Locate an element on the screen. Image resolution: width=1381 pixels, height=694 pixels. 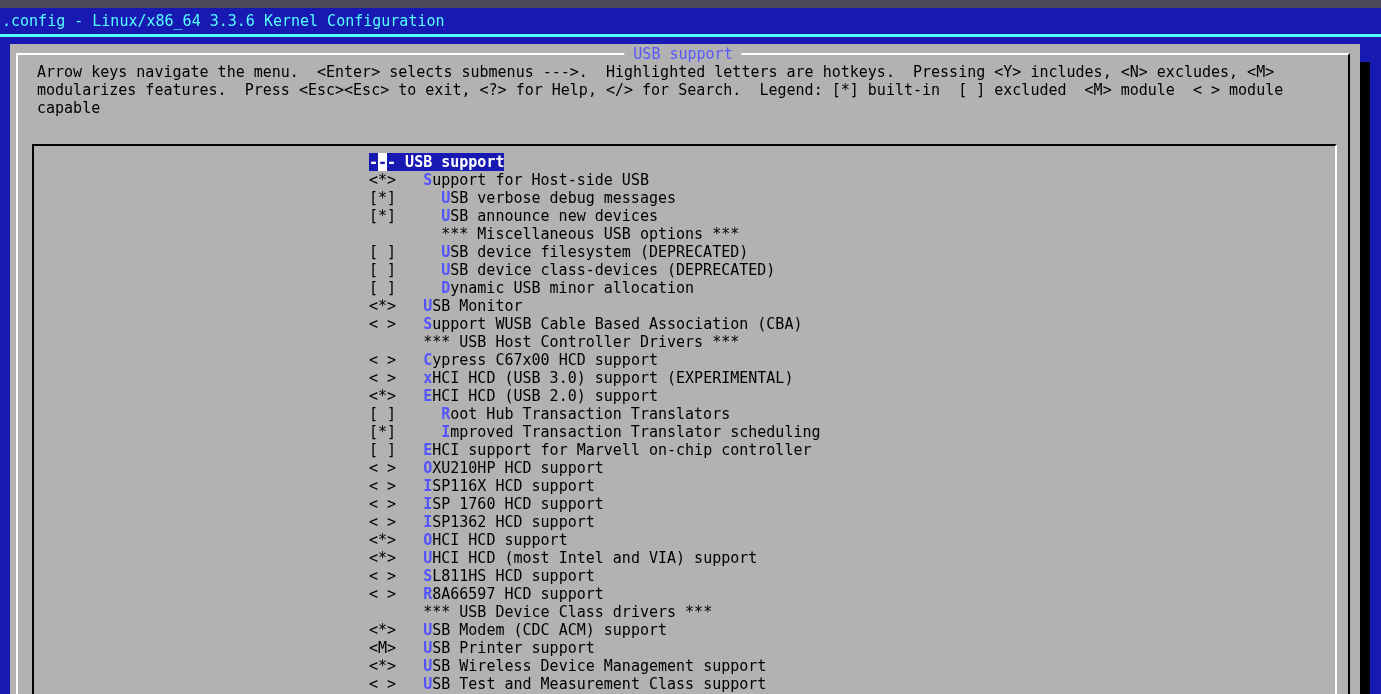
menu-item: < > OXU210HP HCD support is located at coordinates (486, 468).